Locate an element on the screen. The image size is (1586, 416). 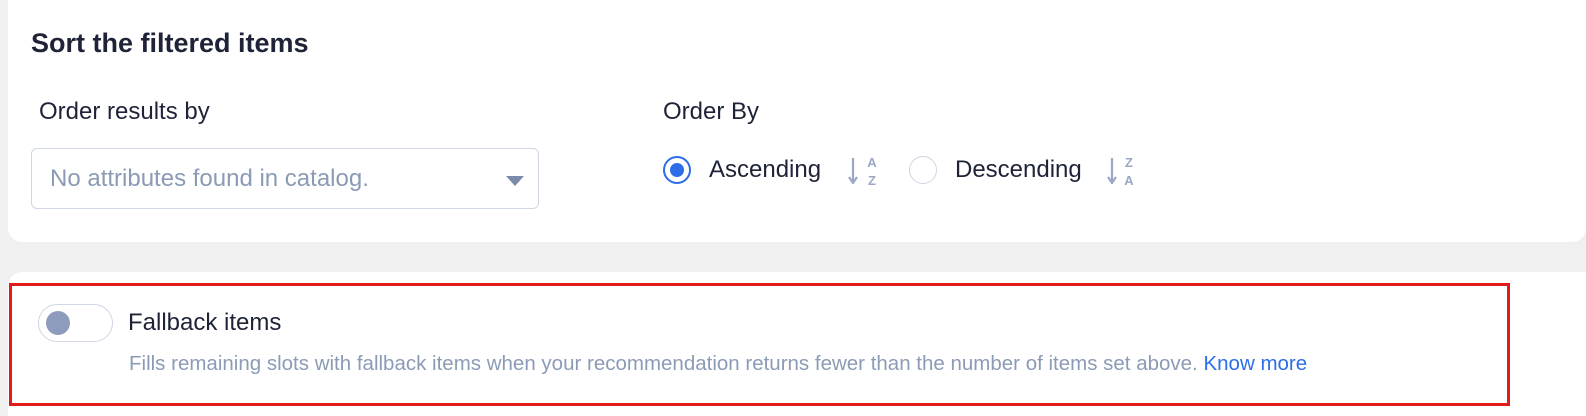
sort-a-z-bottom-letter: Z is located at coordinates (872, 180).